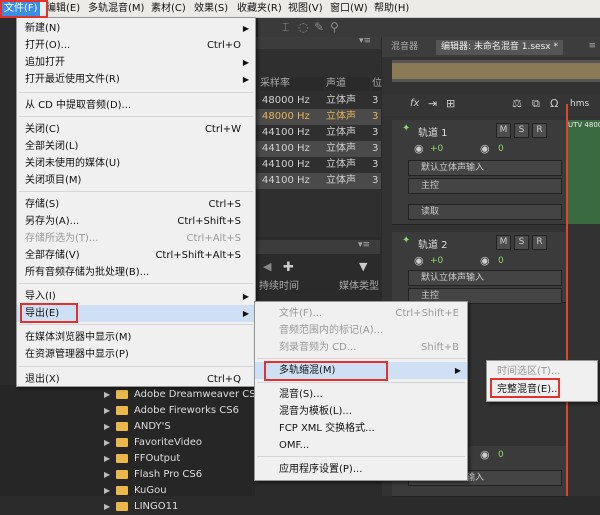  What do you see at coordinates (259, 8) in the screenshot?
I see `menu-5: 收藏夹(R)` at bounding box center [259, 8].